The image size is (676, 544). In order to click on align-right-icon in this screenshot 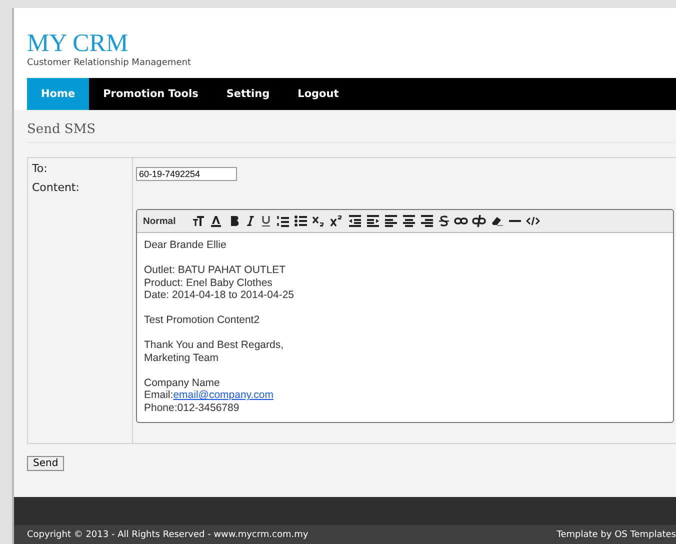, I will do `click(427, 221)`.